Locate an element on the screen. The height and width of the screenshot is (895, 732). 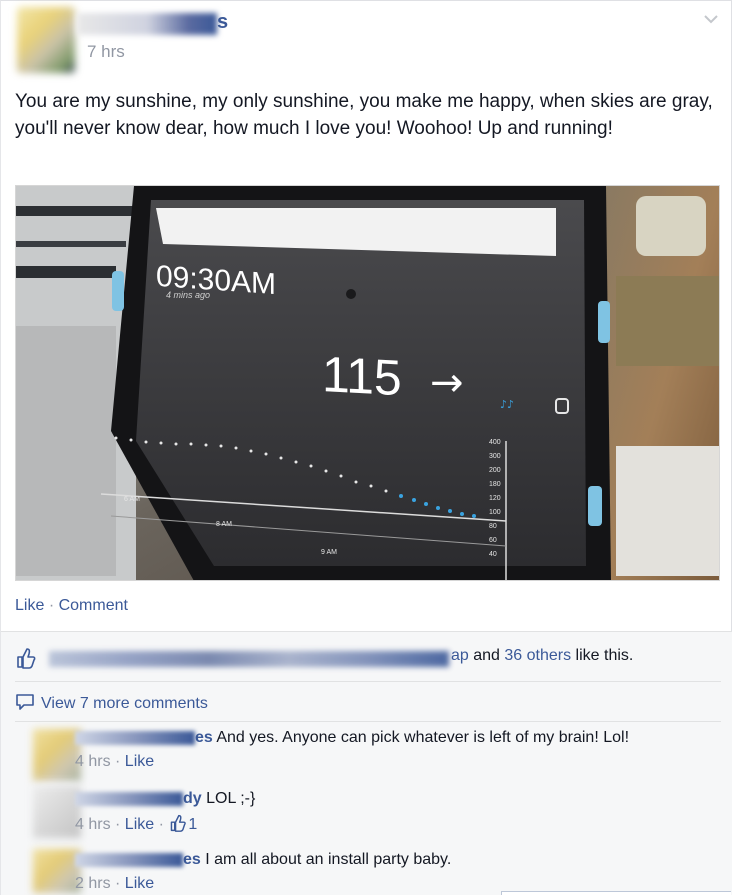
axis-label-7: 60 is located at coordinates (493, 540).